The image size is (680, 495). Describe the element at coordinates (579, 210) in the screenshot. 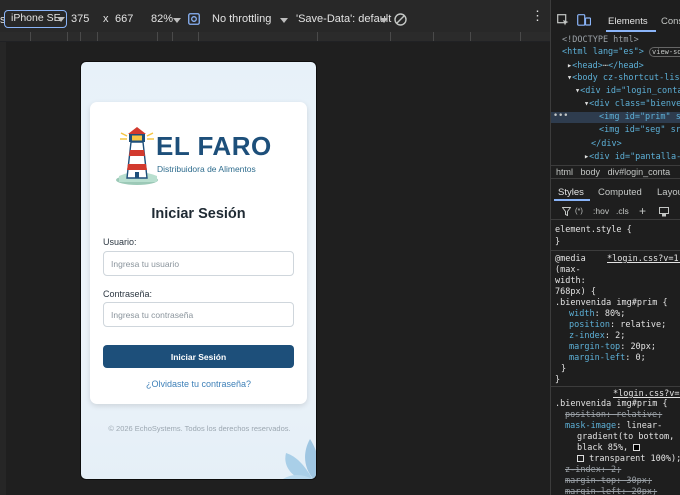

I see `pseudo-filter-icon: (*)` at that location.